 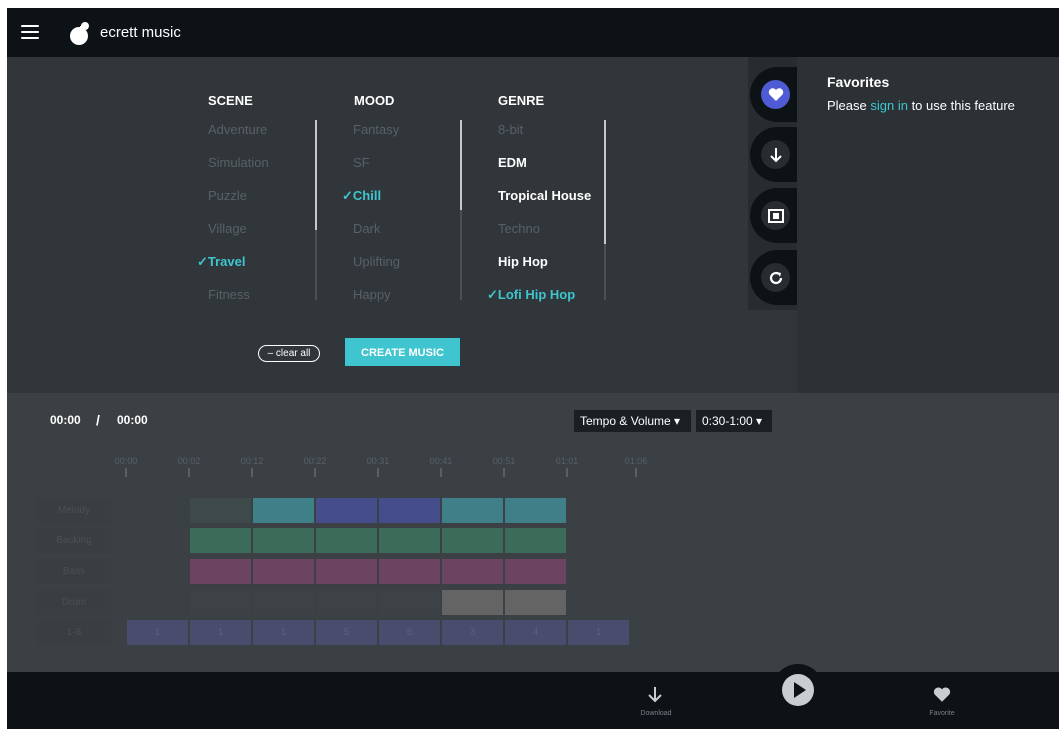 What do you see at coordinates (521, 100) in the screenshot?
I see `genre-heading: GENRE` at bounding box center [521, 100].